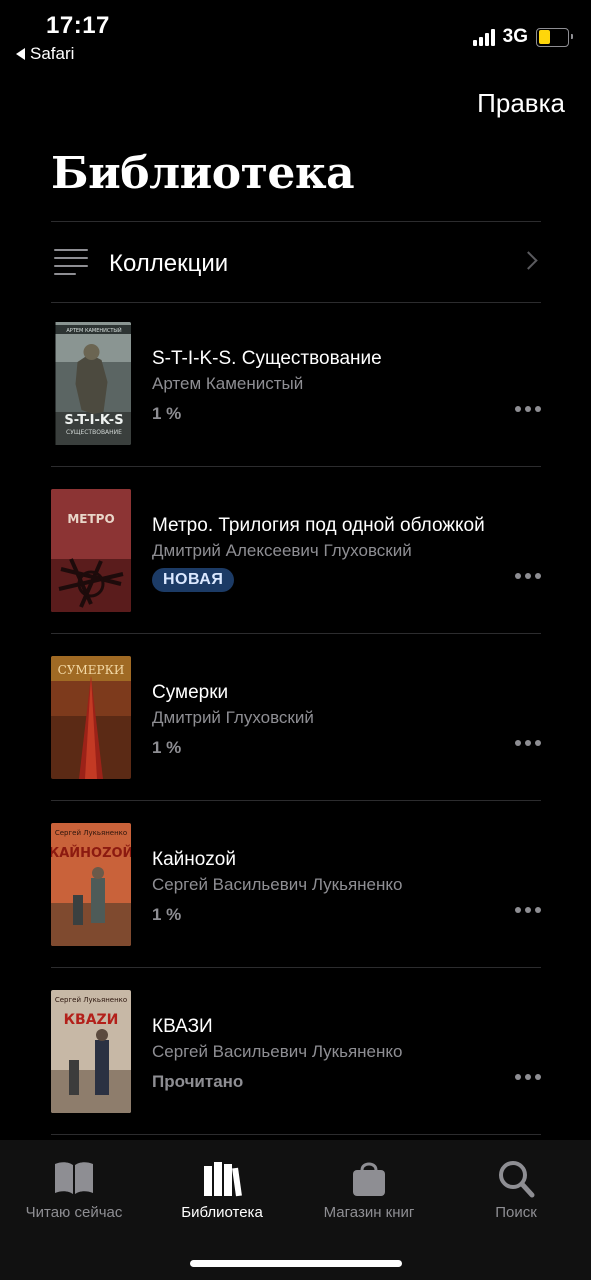 The image size is (591, 1280). Describe the element at coordinates (295, 35) in the screenshot. I see `status-bar: 17:17 Safari 3G` at that location.